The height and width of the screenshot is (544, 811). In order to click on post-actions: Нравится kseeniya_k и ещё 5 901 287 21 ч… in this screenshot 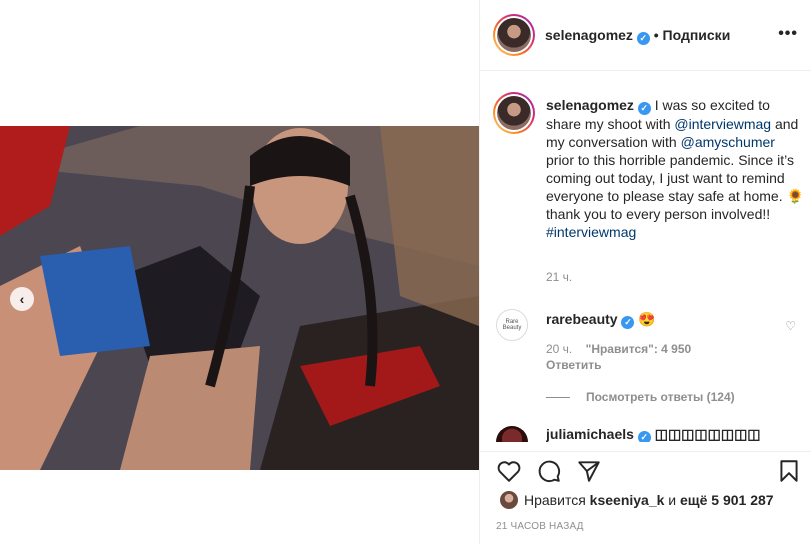, I will do `click(645, 497)`.